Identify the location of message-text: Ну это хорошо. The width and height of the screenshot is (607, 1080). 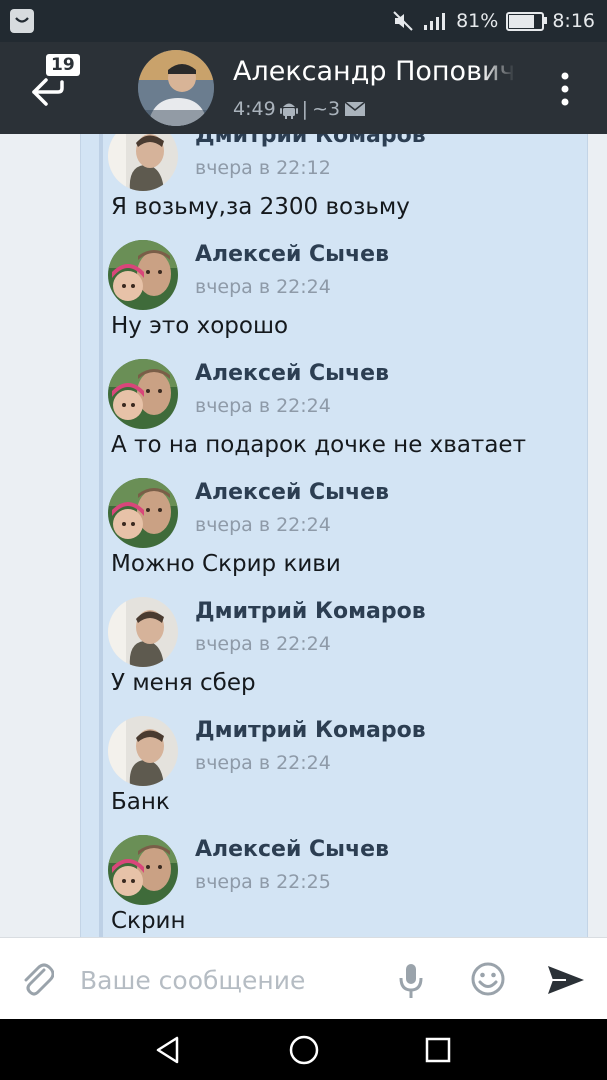
(200, 326).